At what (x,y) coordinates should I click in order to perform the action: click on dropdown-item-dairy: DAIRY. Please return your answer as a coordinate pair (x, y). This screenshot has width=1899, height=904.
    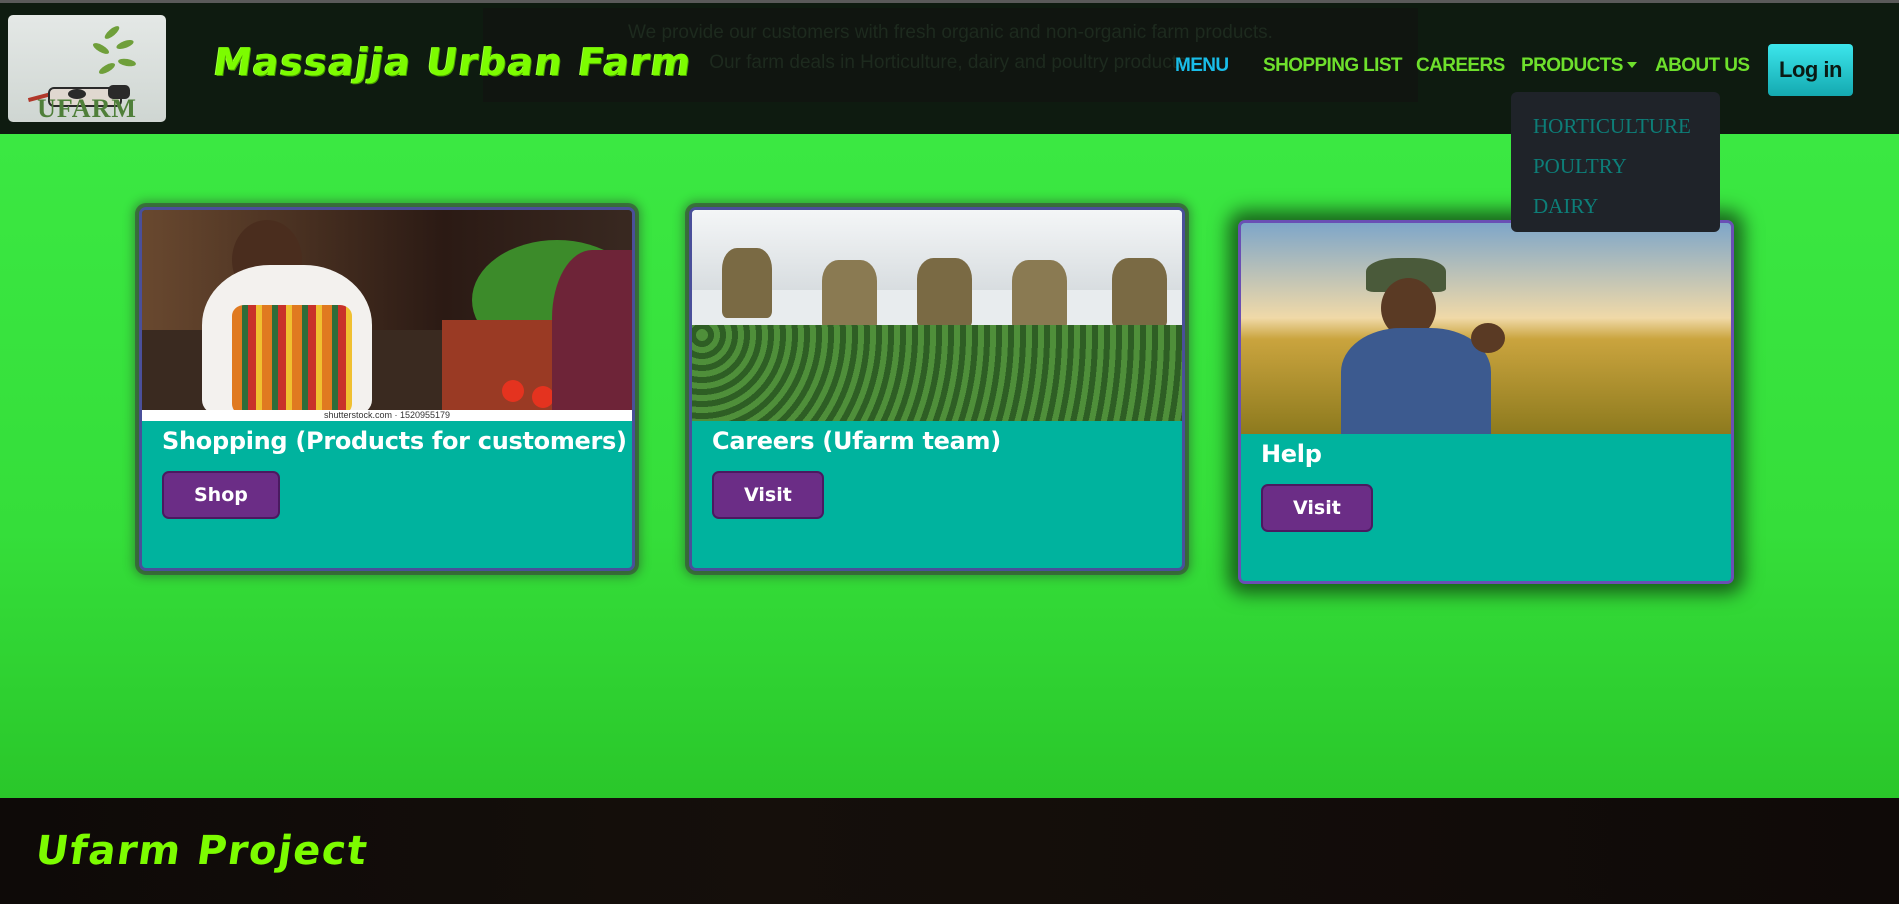
    Looking at the image, I should click on (1615, 206).